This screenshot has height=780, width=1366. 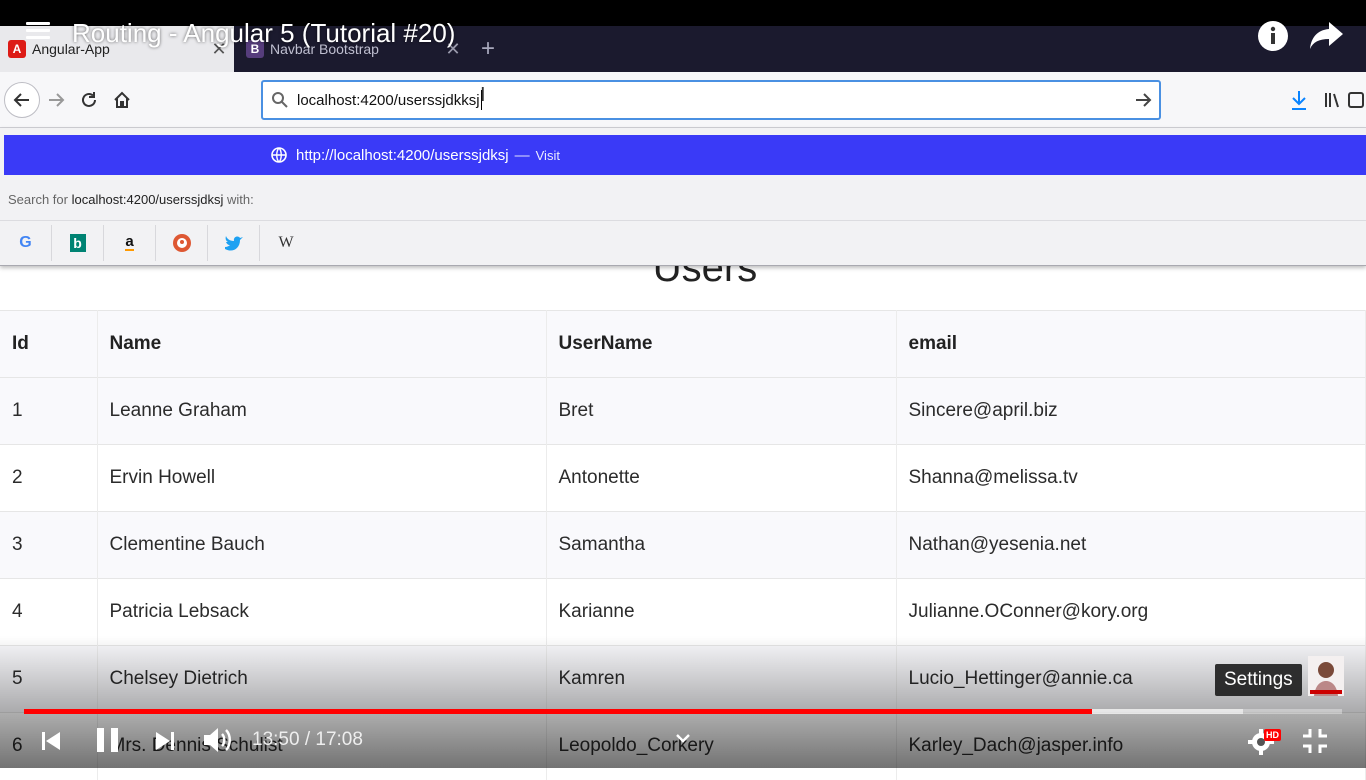 I want to click on channel-avatar, so click(x=1326, y=676).